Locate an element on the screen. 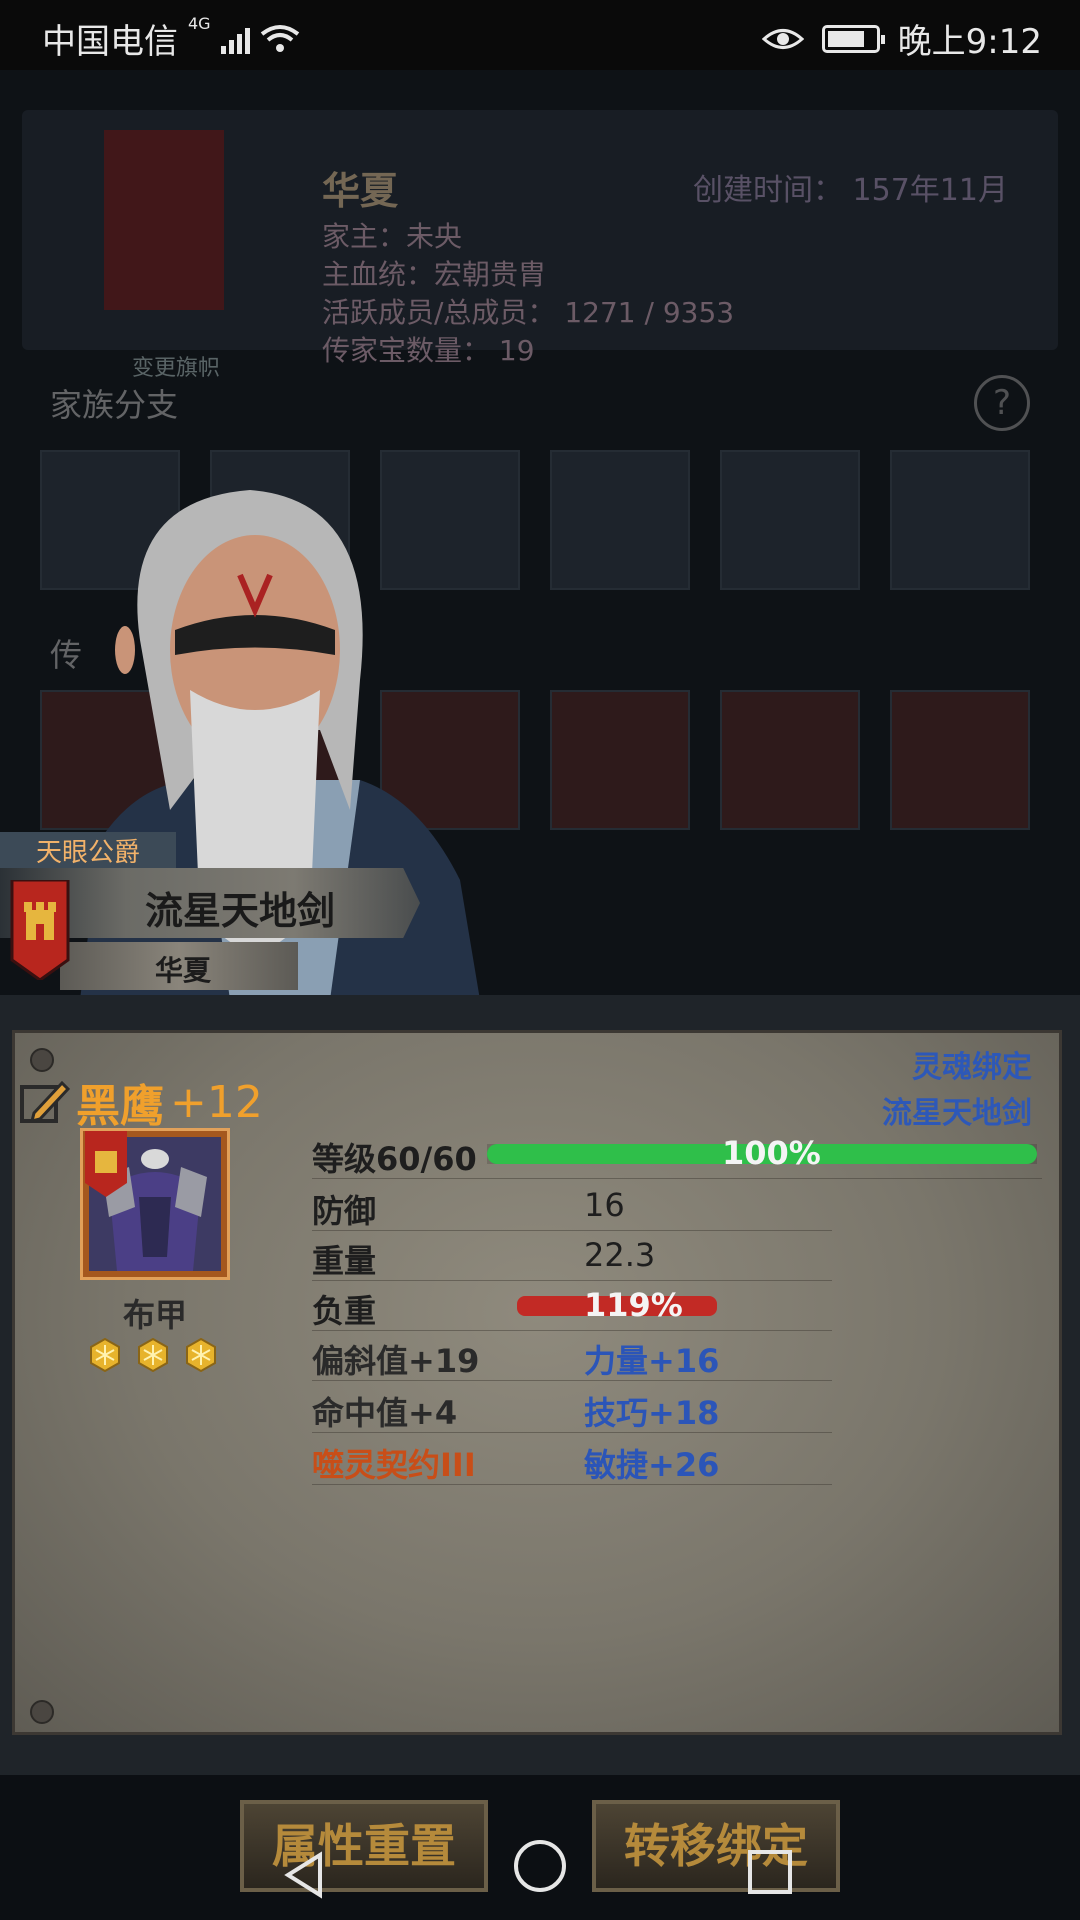  soul-bind-info: 灵魂绑定 流星天地剑 is located at coordinates (957, 1091).